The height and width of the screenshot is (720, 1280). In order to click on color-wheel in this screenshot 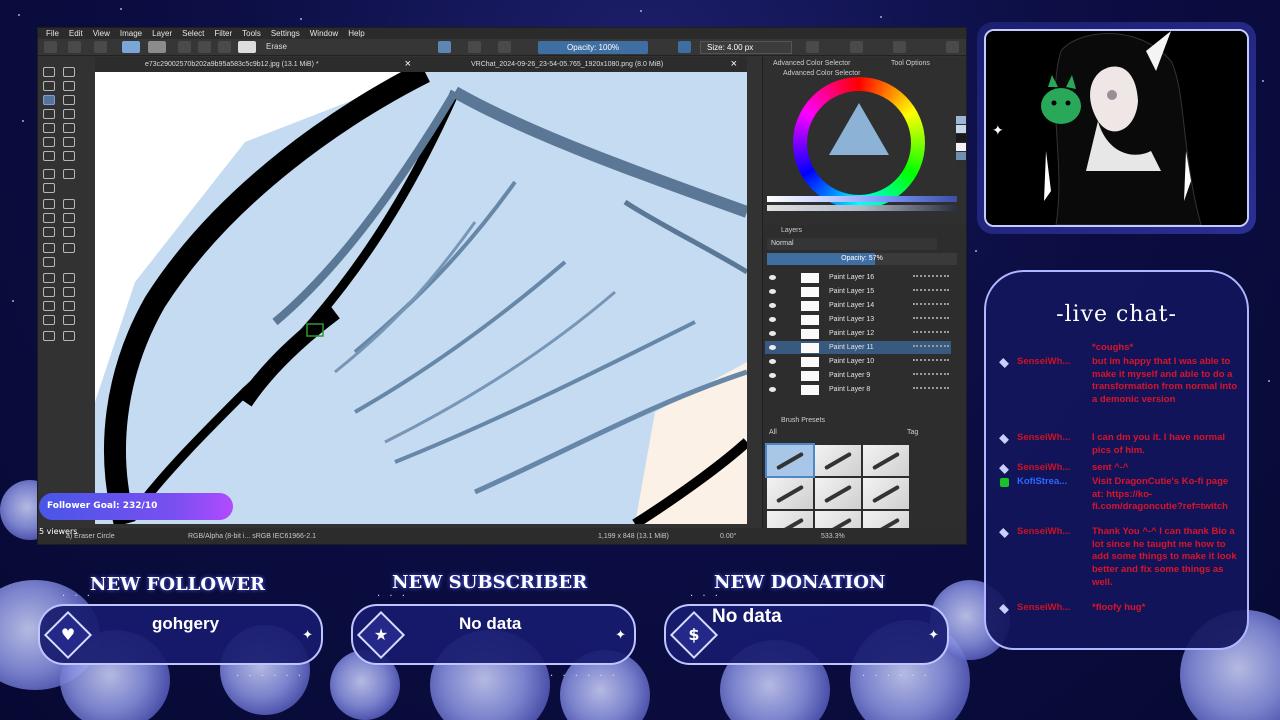, I will do `click(859, 143)`.